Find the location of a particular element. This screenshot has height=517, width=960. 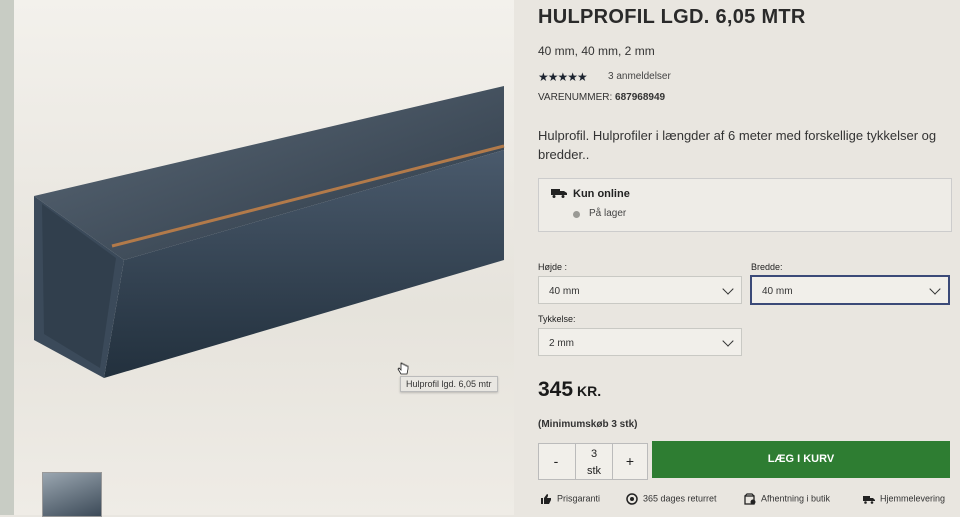

delivery-truck-icon is located at coordinates (559, 193).